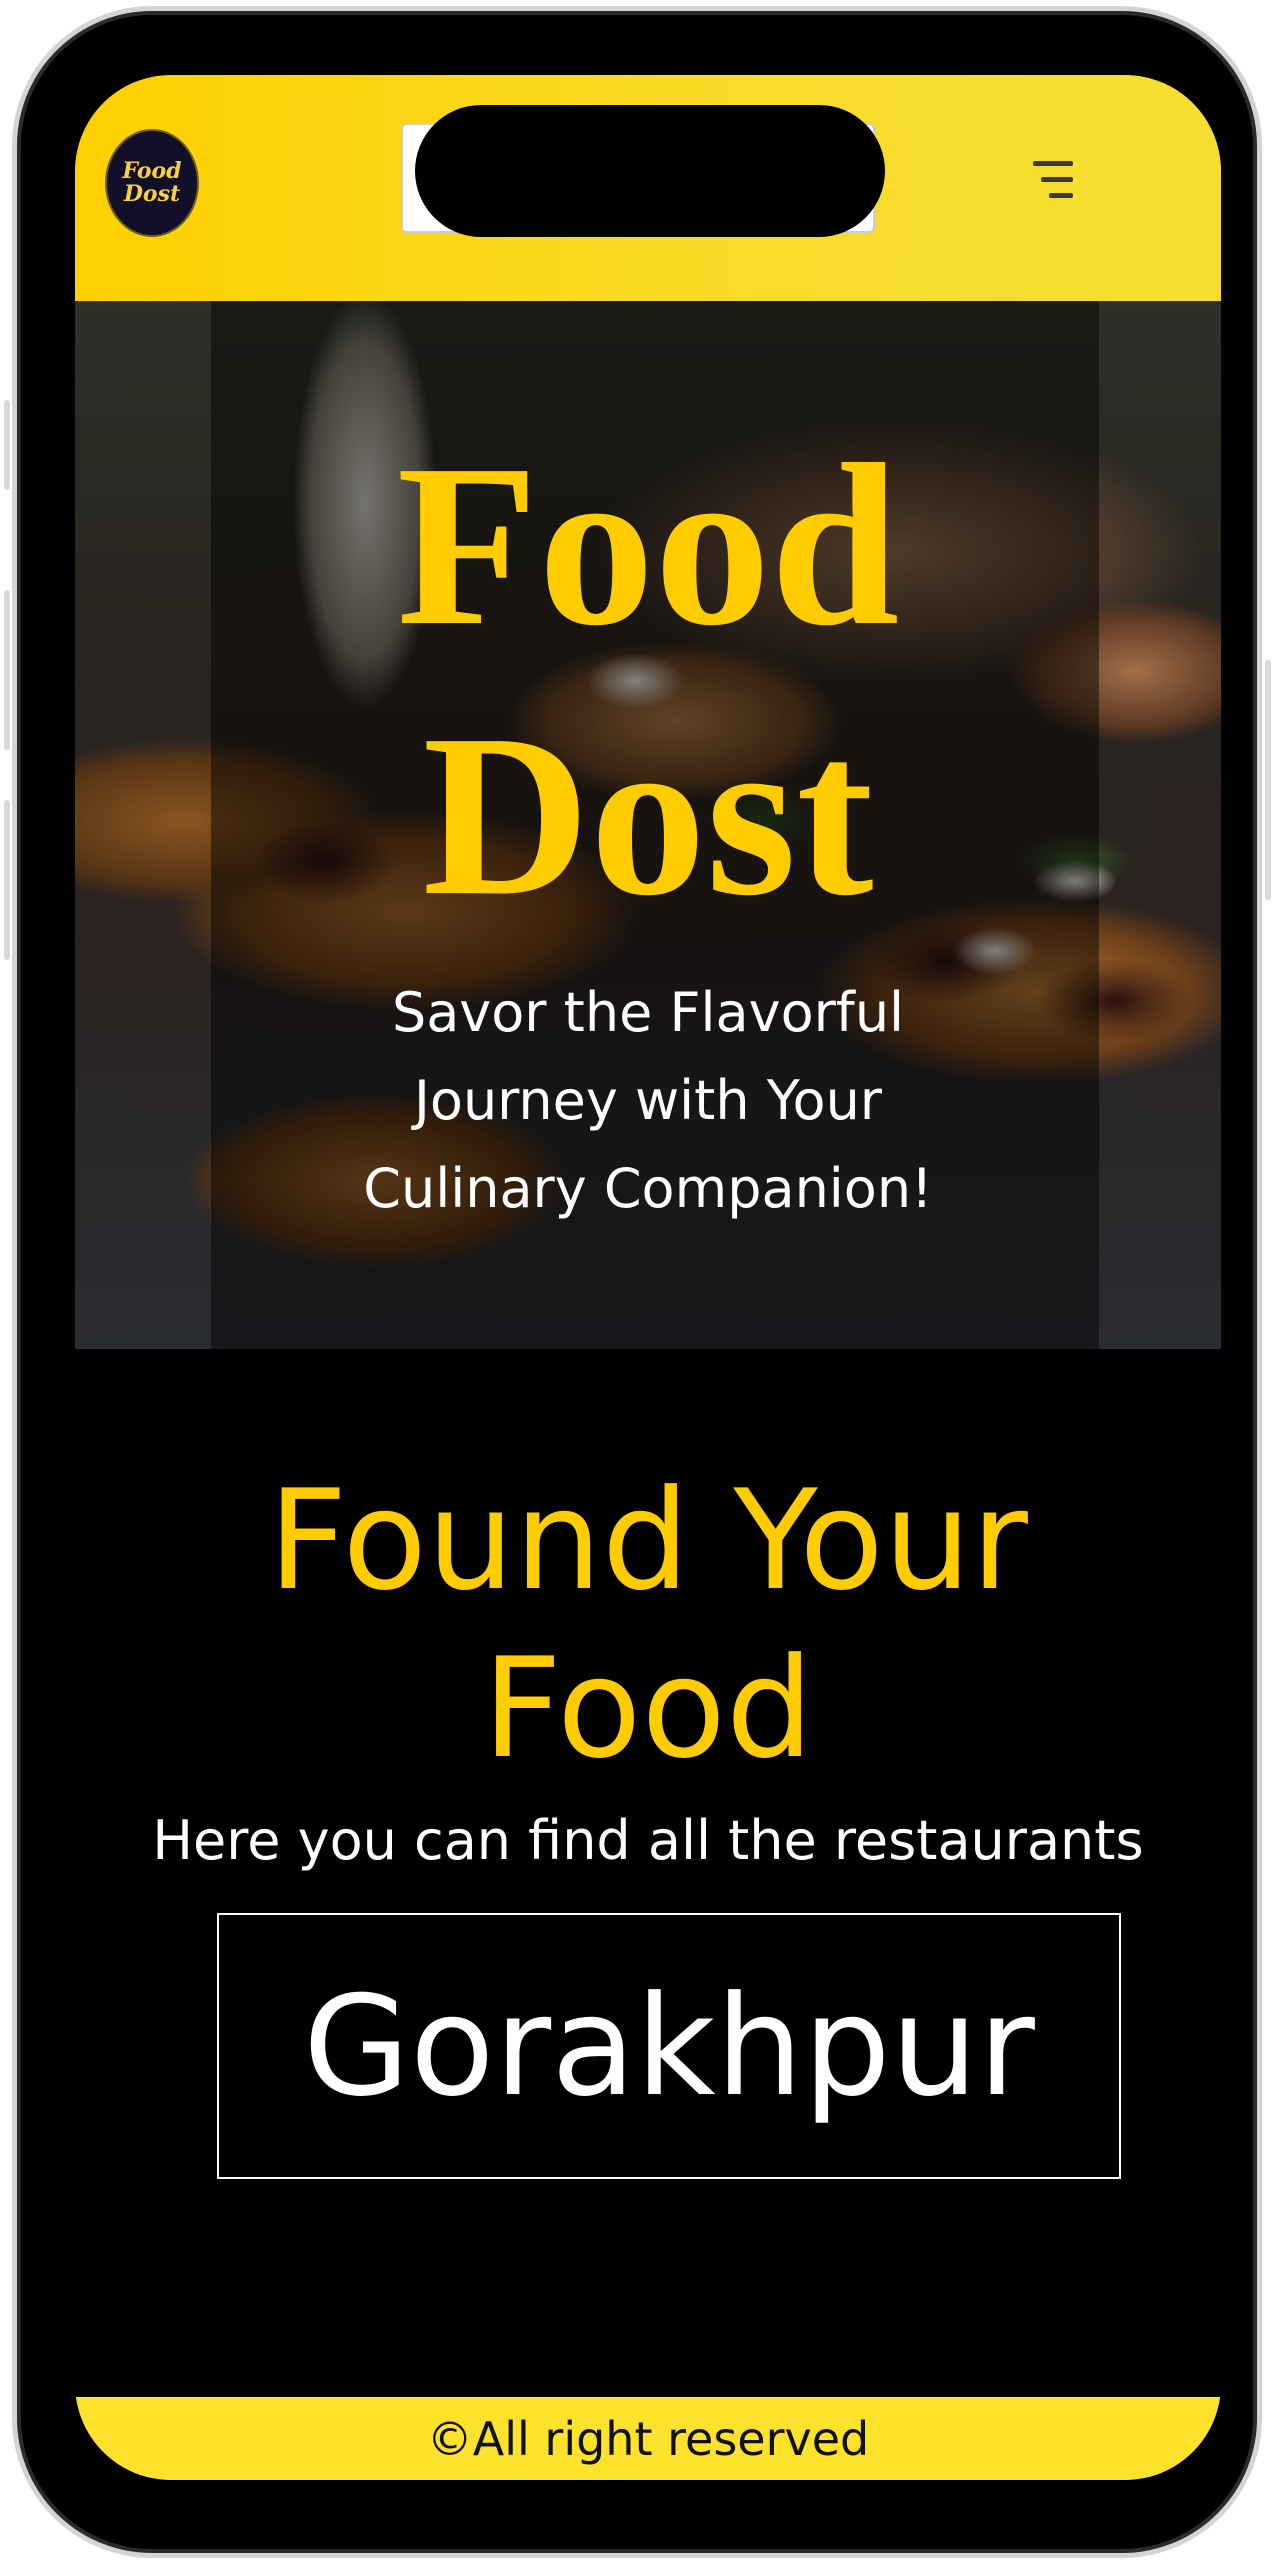 Image resolution: width=1275 pixels, height=2568 pixels. What do you see at coordinates (648, 1708) in the screenshot?
I see `found-title-line2: Food` at bounding box center [648, 1708].